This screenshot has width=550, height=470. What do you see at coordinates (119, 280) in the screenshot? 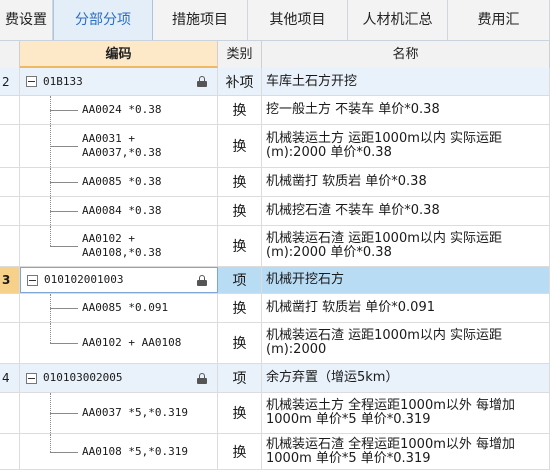
I see `code-cell: 010102001003` at bounding box center [119, 280].